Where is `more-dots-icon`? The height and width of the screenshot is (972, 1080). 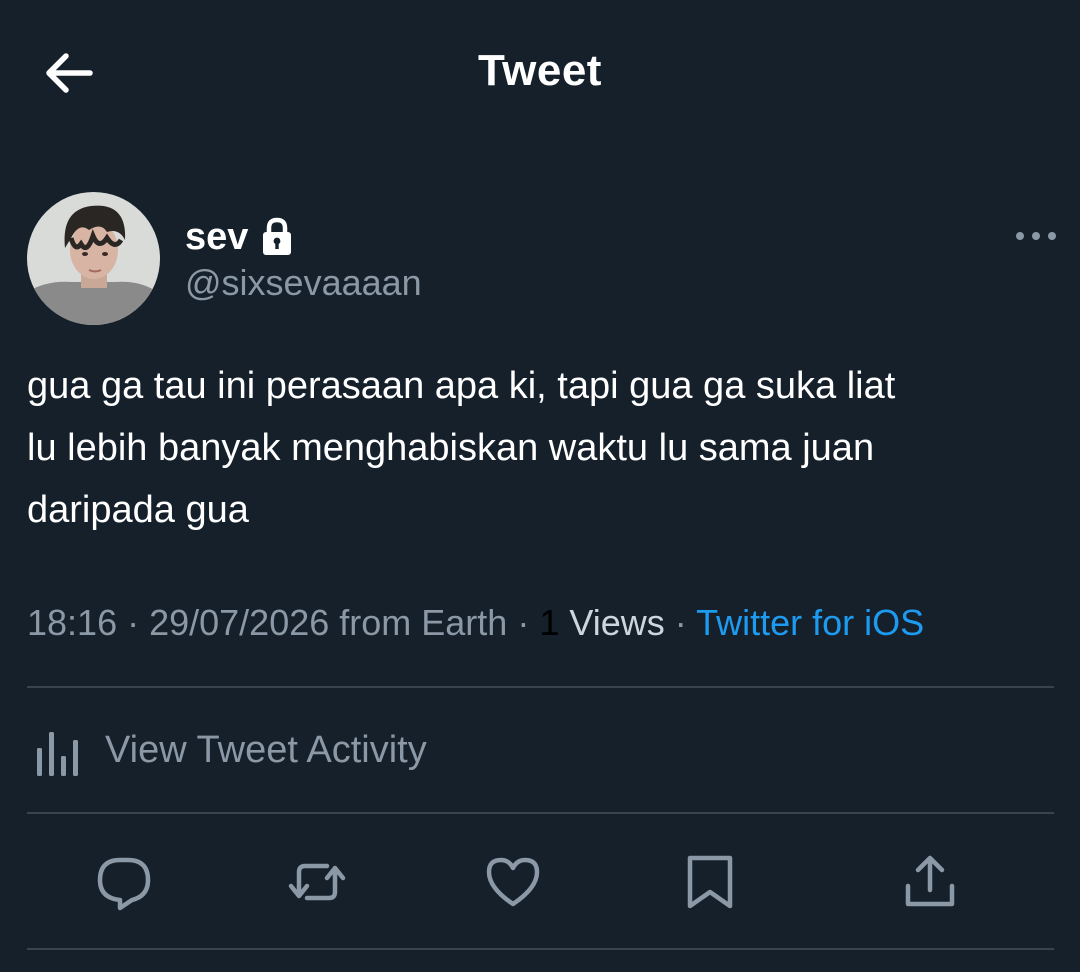
more-dots-icon is located at coordinates (1036, 236).